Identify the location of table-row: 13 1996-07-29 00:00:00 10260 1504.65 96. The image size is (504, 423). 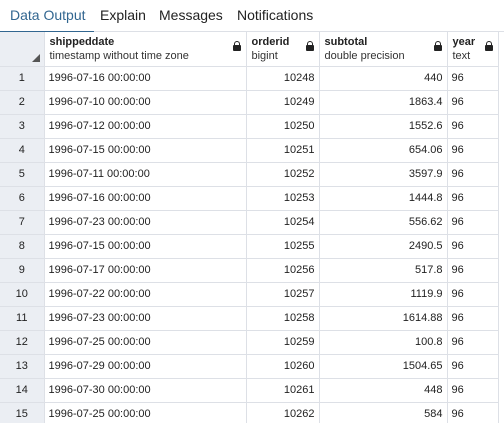
(249, 366).